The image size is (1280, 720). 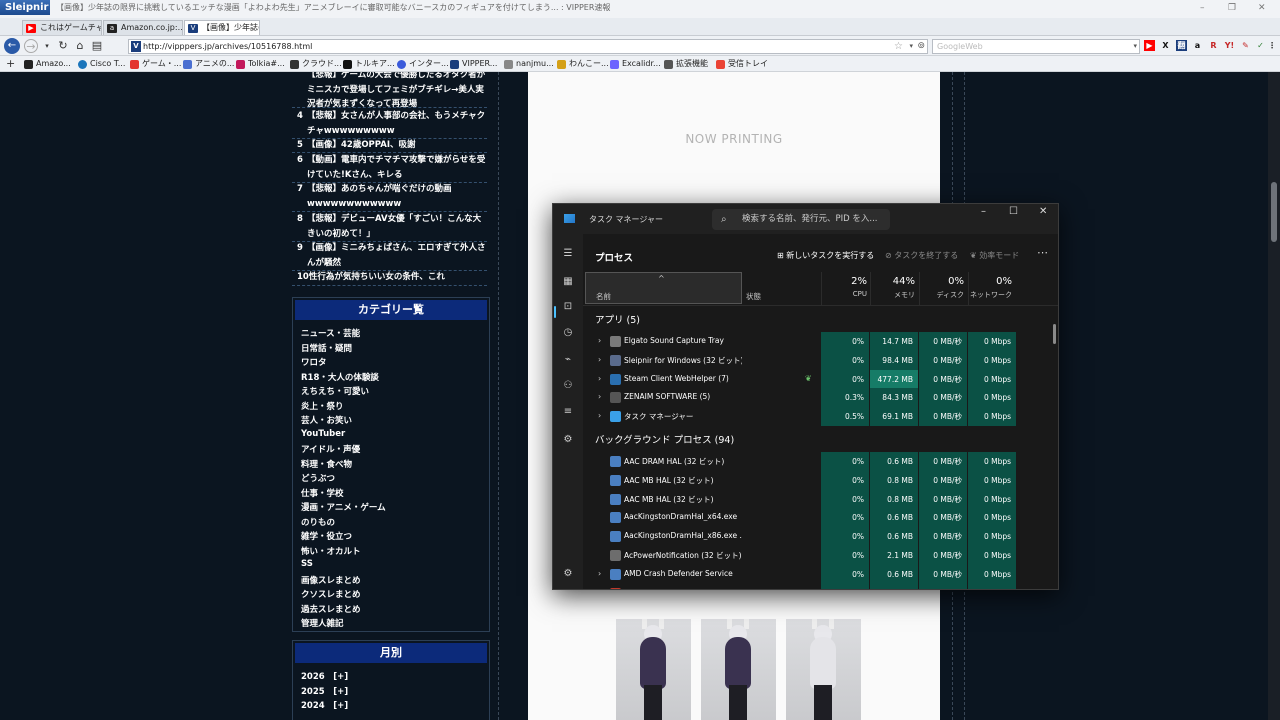 I want to click on site-settings-icon: ⊚, so click(x=921, y=46).